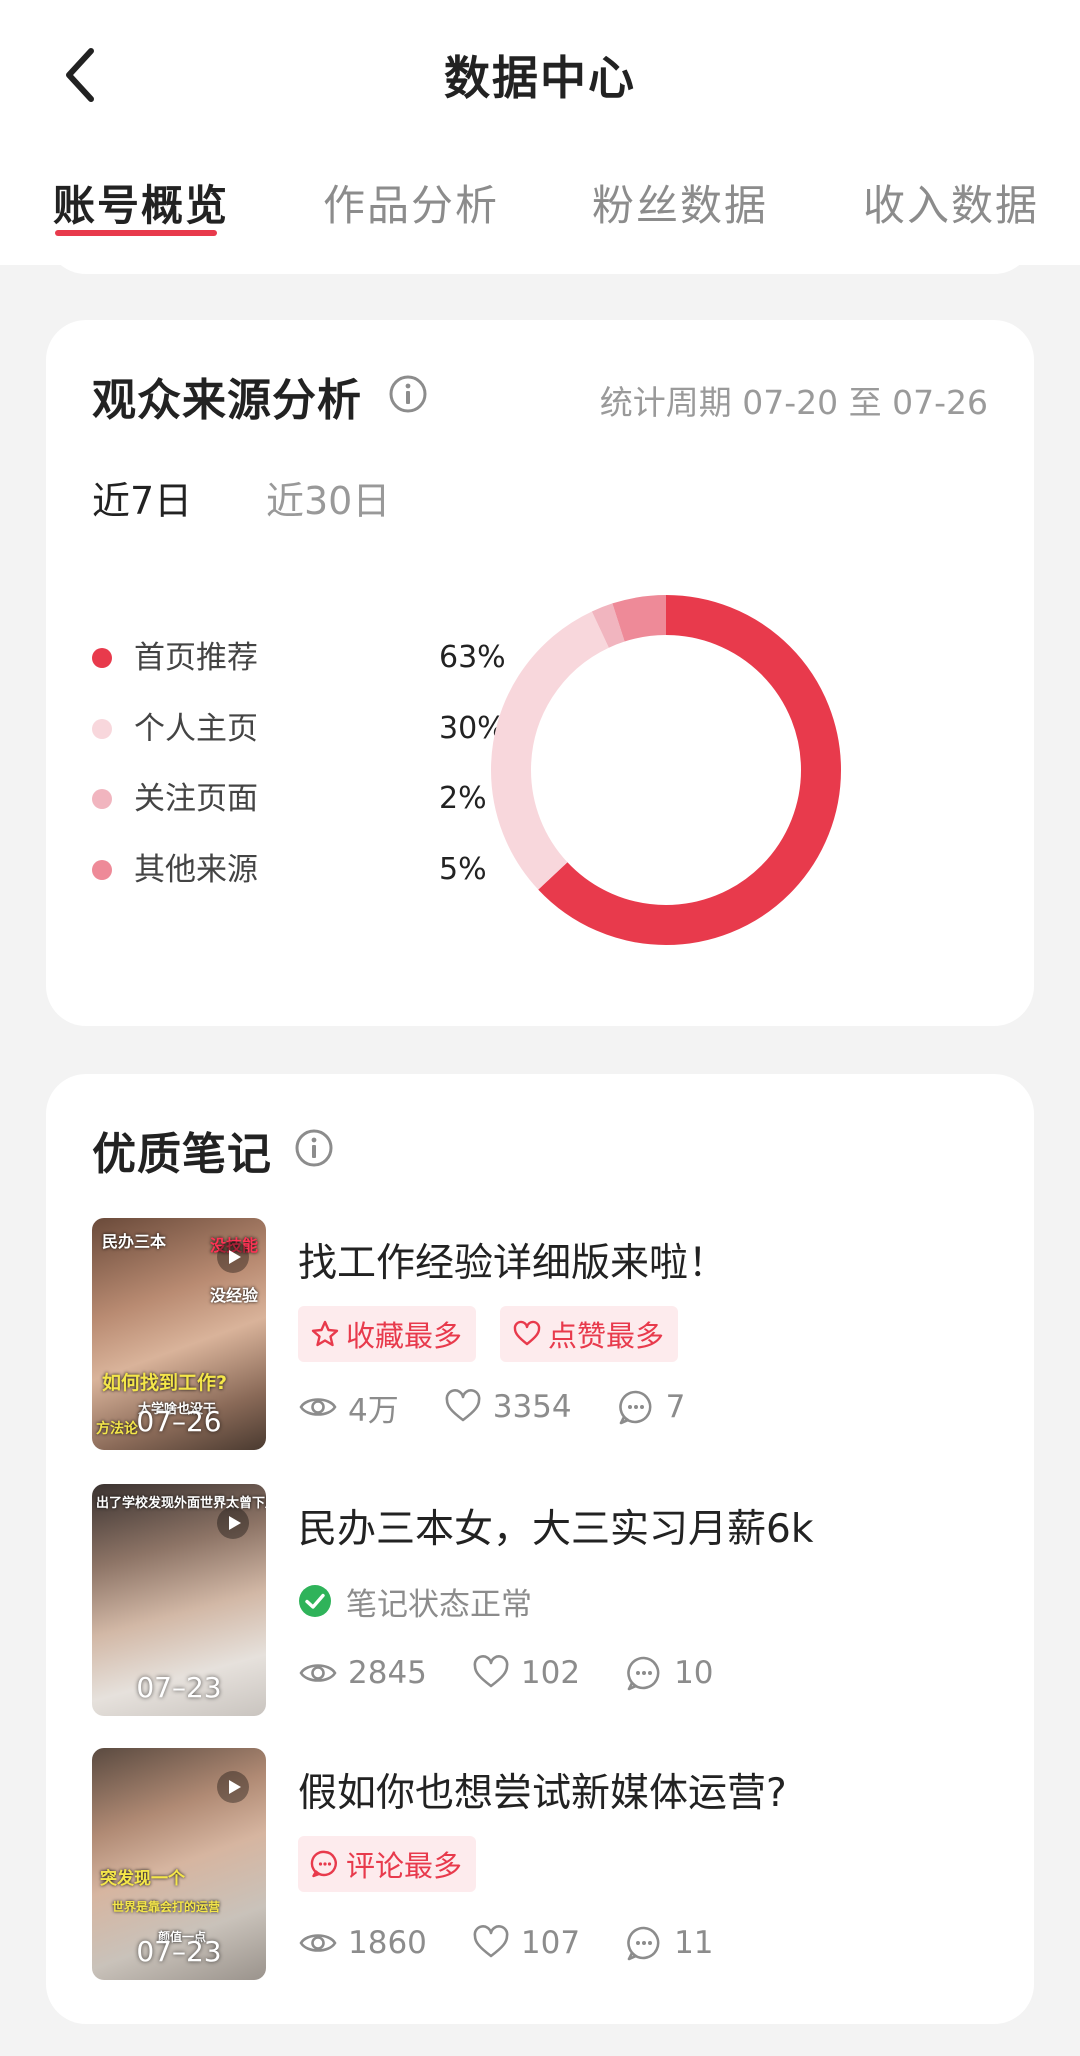 This screenshot has height=2056, width=1080. What do you see at coordinates (542, 1790) in the screenshot?
I see `note-title: 假如你也想尝试新媒体运营?` at bounding box center [542, 1790].